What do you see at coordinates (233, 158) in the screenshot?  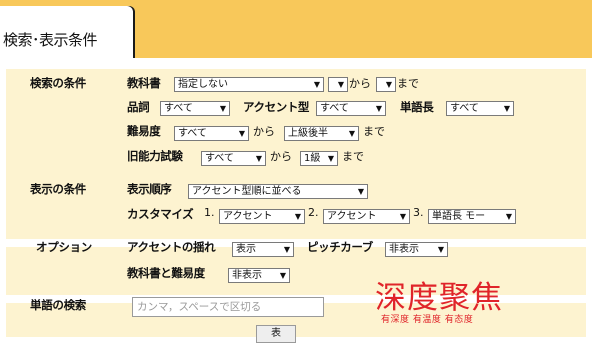 I see `old-jlpt-from-select: すべて ▼` at bounding box center [233, 158].